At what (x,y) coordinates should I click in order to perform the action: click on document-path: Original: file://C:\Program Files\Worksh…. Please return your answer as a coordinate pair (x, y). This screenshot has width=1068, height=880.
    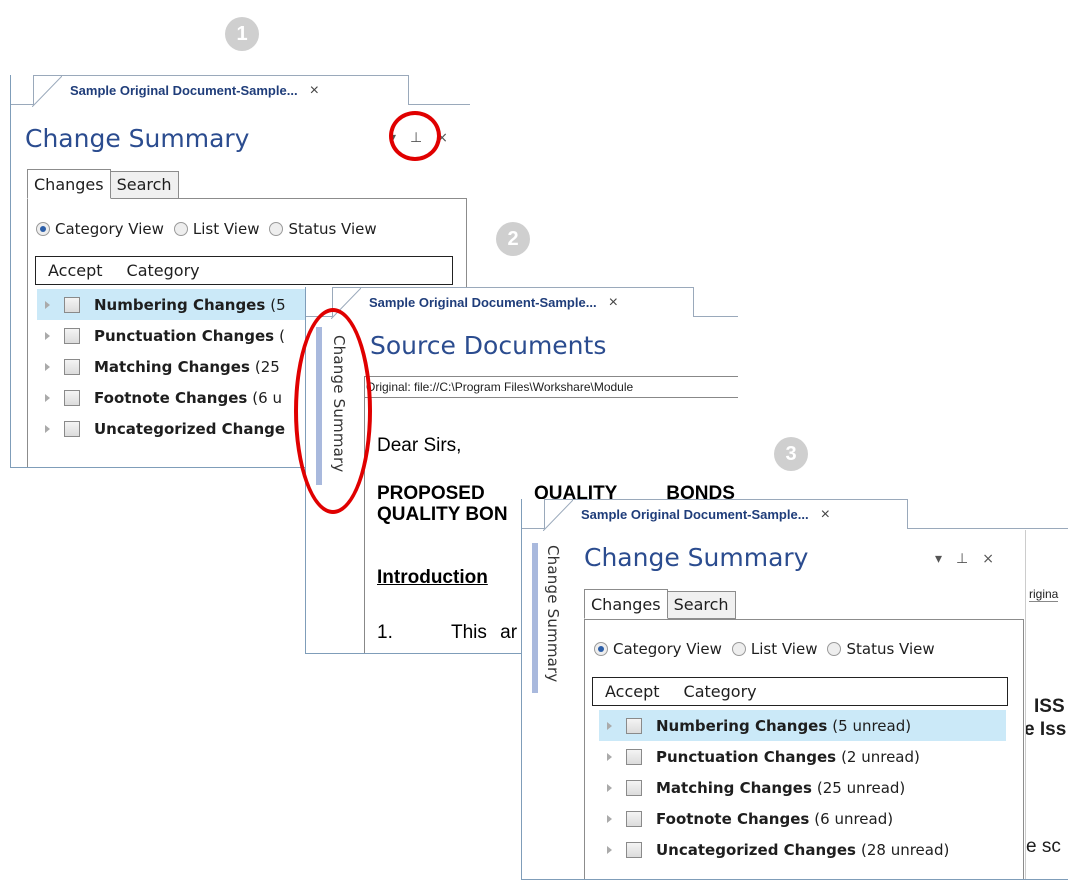
    Looking at the image, I should click on (500, 387).